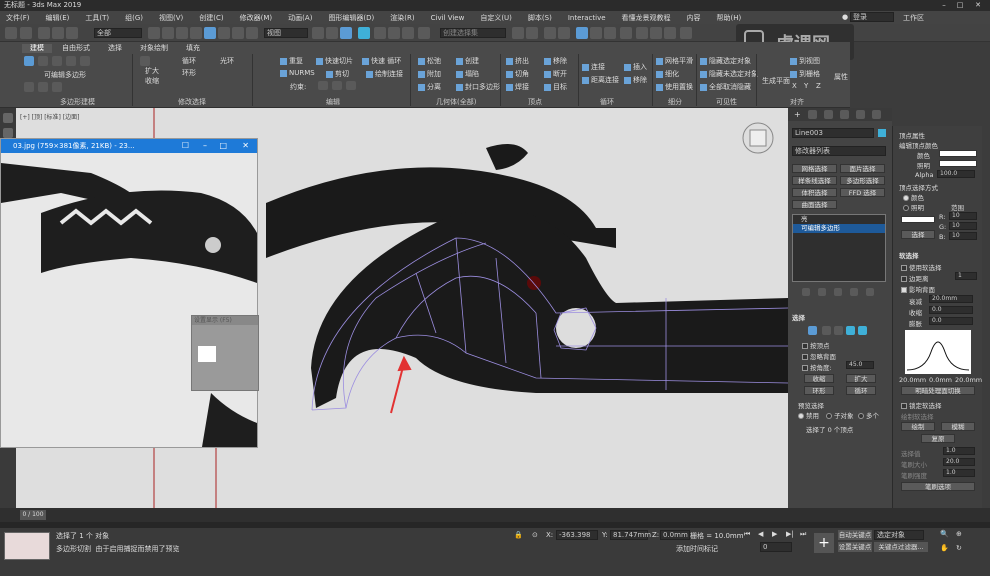  Describe the element at coordinates (517, 87) in the screenshot. I see `ribbon-weld: 焊接` at that location.